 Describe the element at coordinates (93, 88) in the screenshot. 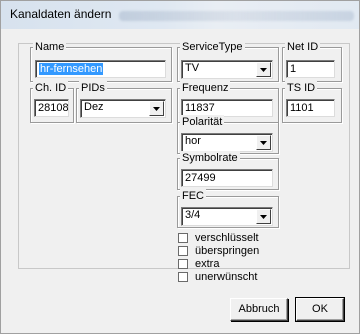

I see `pids-label: PIDs` at that location.